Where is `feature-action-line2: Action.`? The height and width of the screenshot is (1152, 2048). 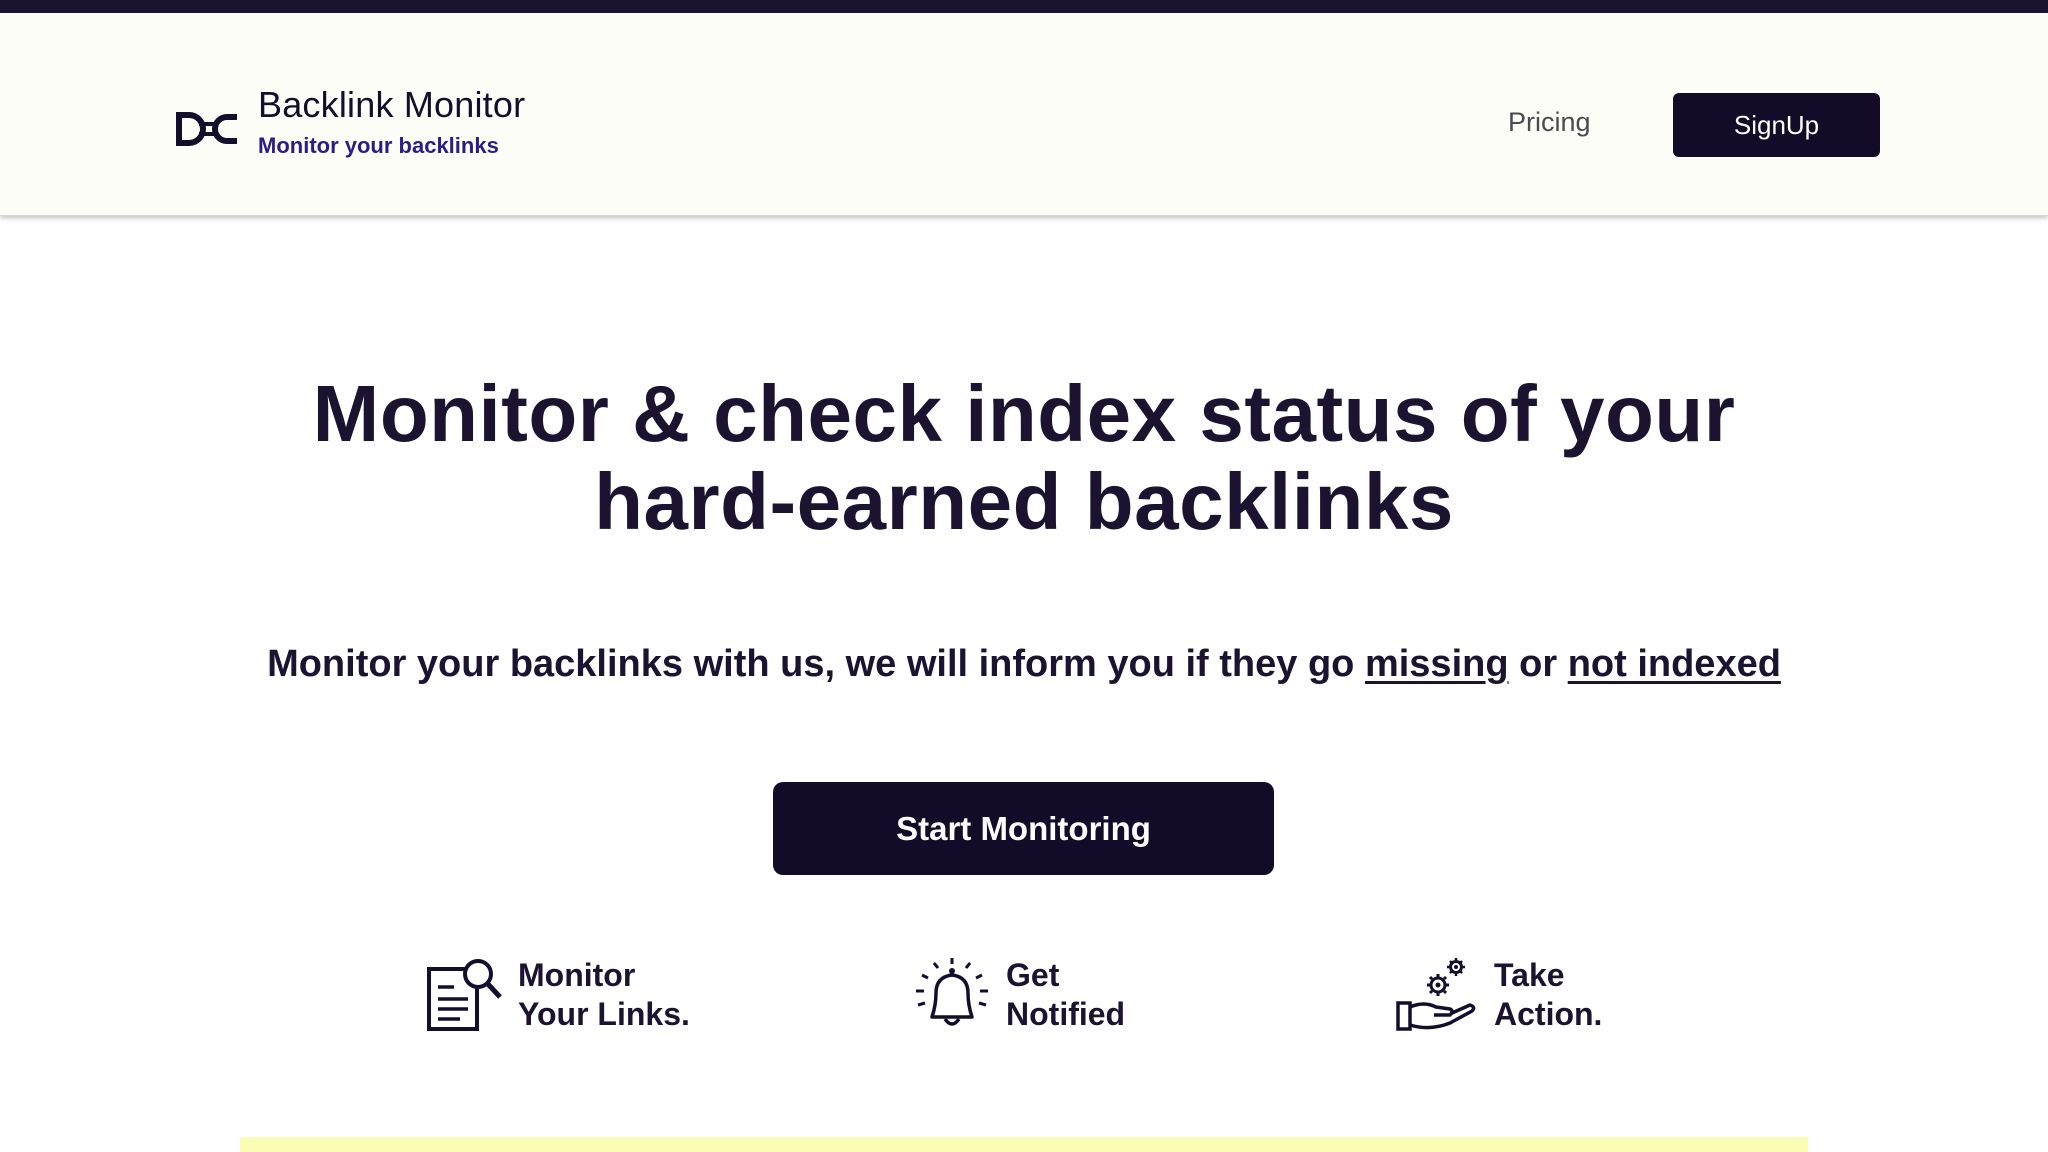 feature-action-line2: Action. is located at coordinates (1548, 1014).